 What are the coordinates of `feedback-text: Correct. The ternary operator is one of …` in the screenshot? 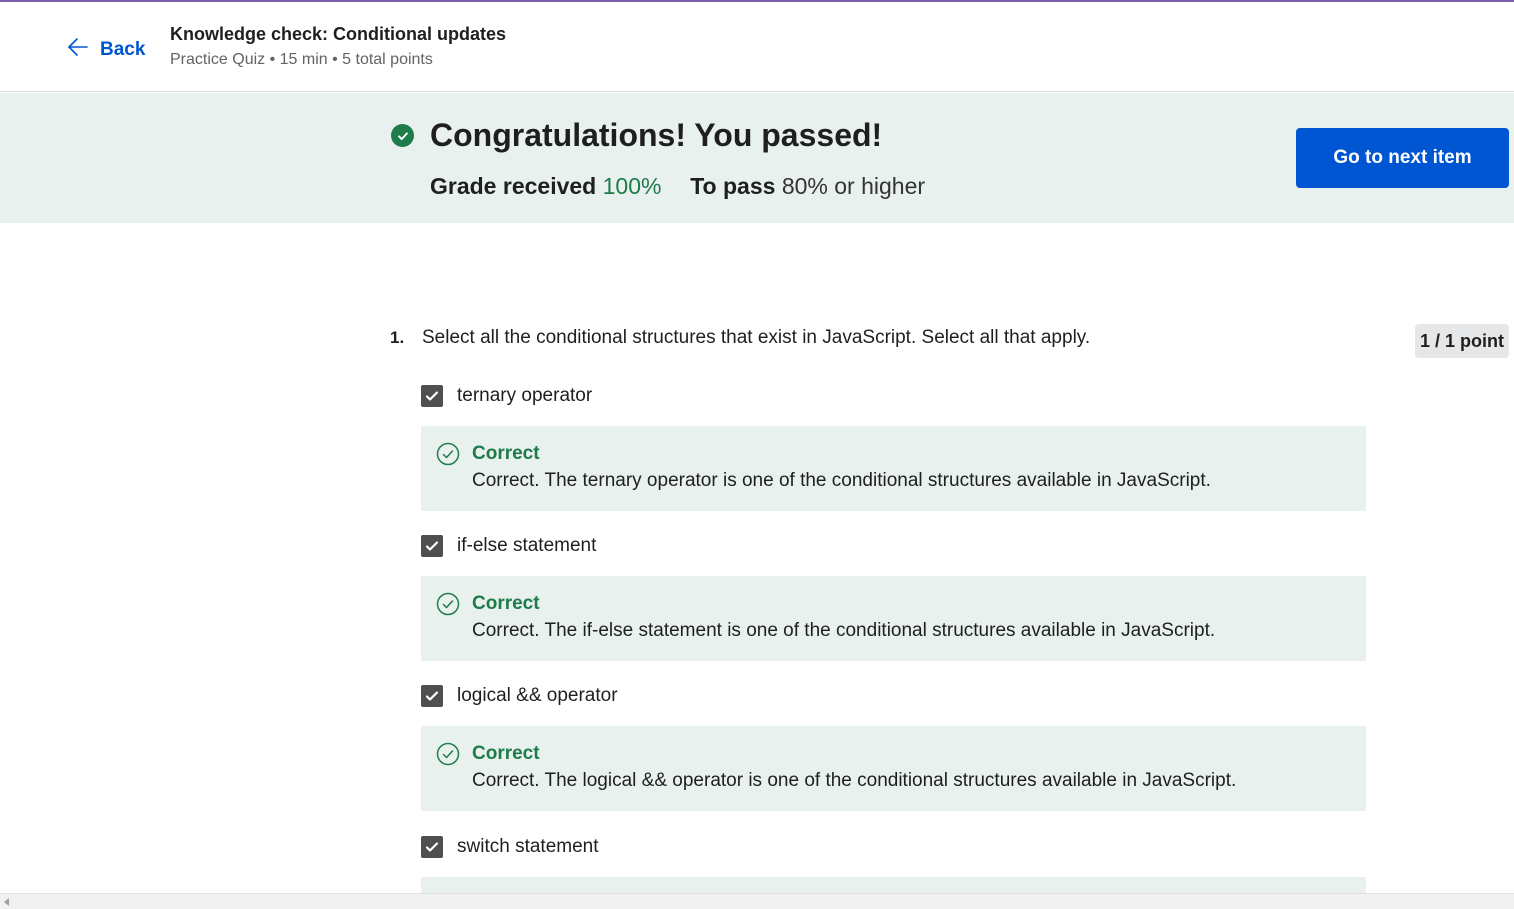 It's located at (841, 480).